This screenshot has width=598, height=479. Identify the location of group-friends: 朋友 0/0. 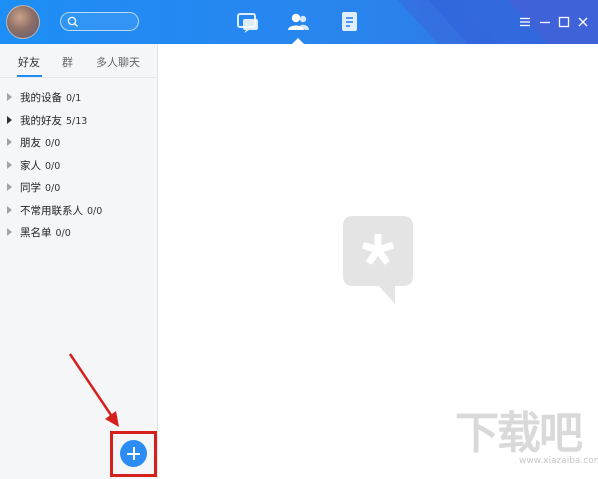
(79, 144).